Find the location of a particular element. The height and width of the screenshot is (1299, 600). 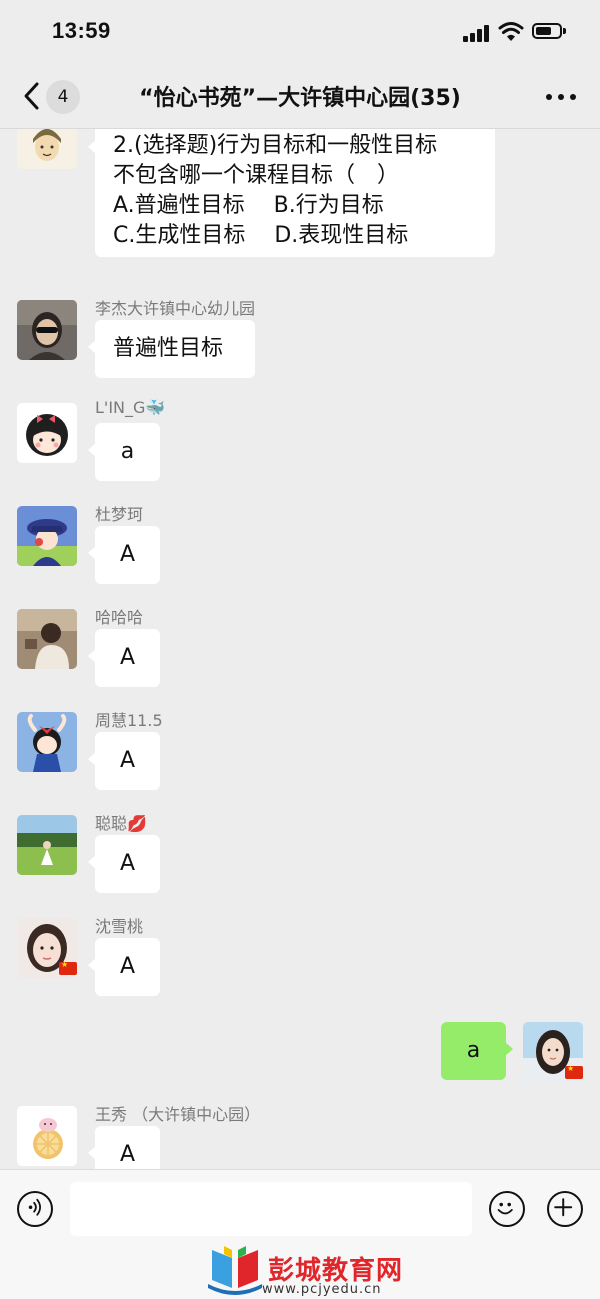

status-bar: 13:59 is located at coordinates (300, 32).